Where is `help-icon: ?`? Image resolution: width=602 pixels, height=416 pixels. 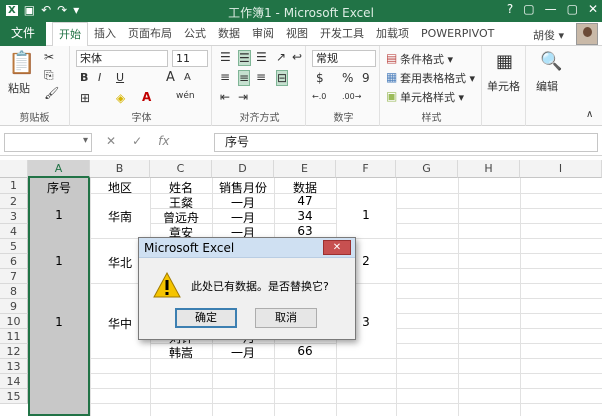 help-icon: ? is located at coordinates (510, 9).